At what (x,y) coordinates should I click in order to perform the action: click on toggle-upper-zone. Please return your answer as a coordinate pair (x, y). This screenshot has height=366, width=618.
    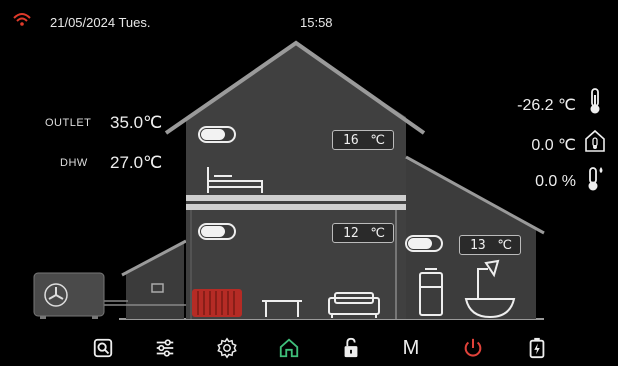
    Looking at the image, I should click on (217, 134).